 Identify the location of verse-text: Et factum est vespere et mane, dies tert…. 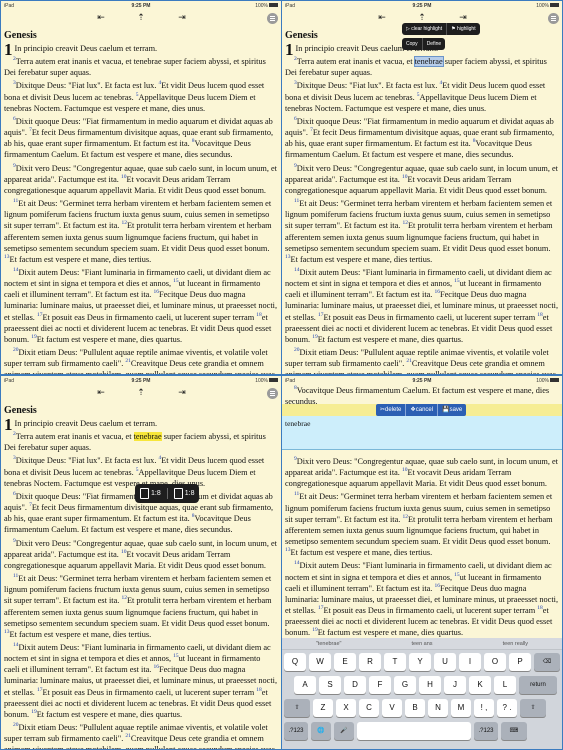
(80, 259).